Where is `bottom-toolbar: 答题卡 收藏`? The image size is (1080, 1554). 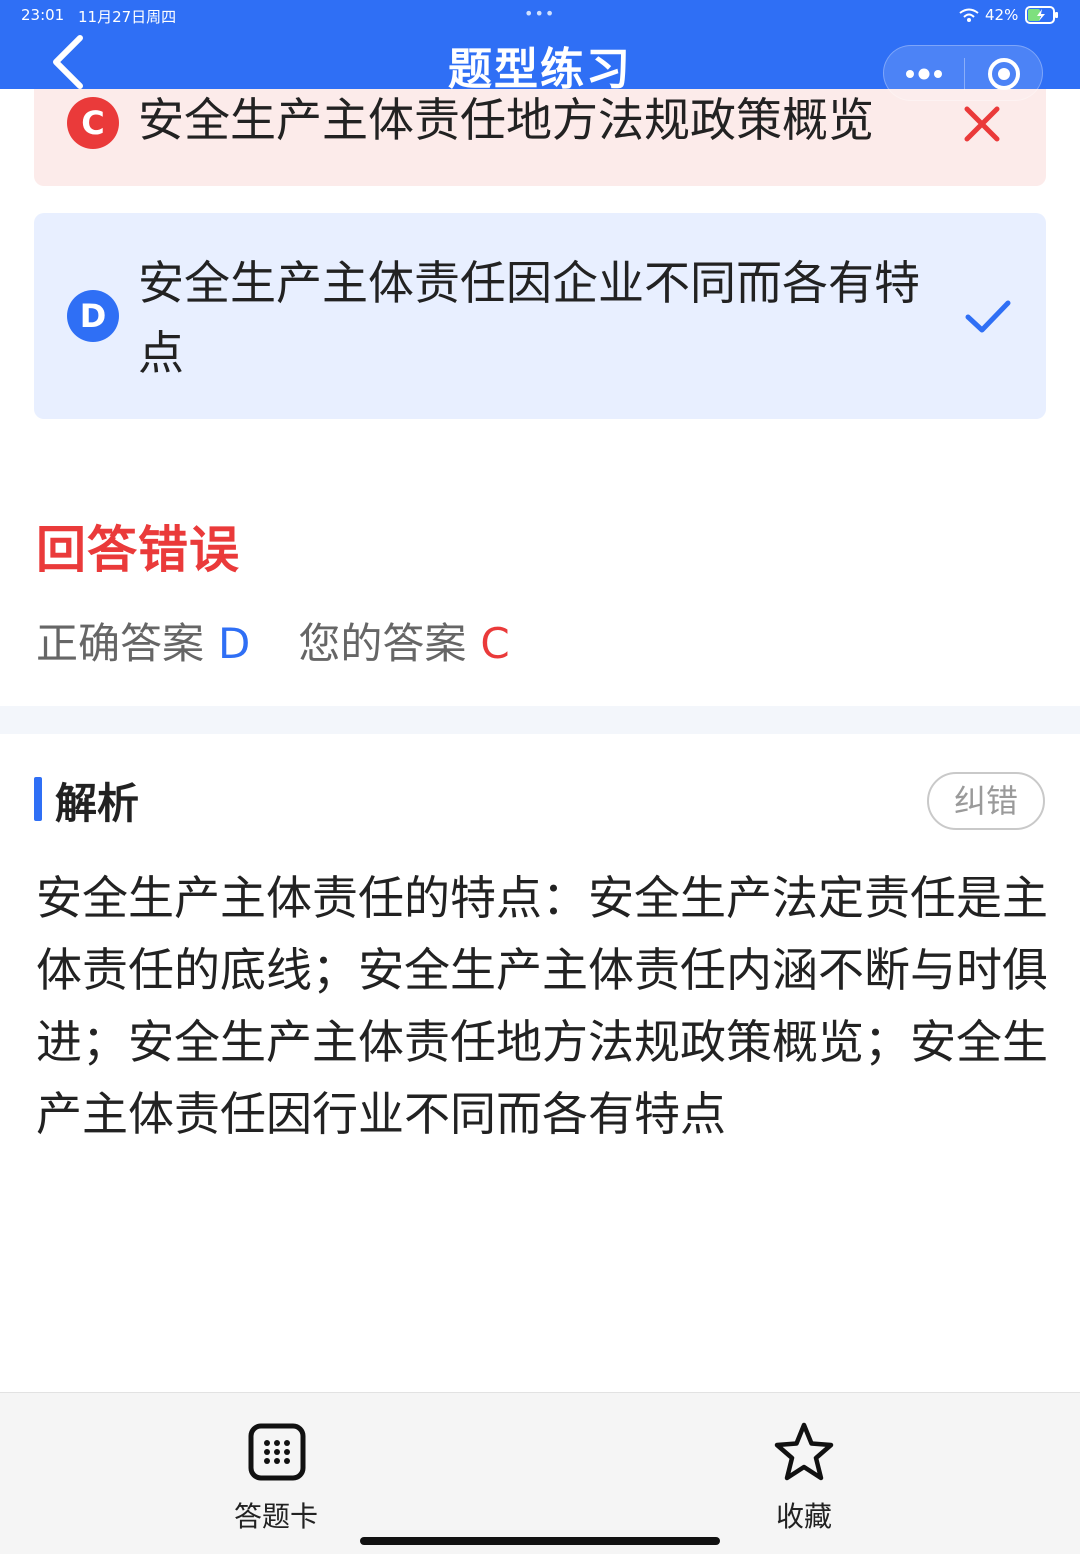 bottom-toolbar: 答题卡 收藏 is located at coordinates (540, 1473).